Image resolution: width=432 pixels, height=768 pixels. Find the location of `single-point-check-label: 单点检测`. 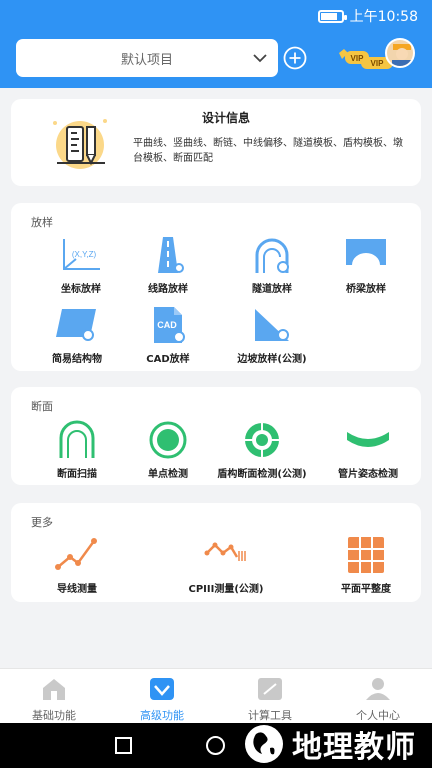

single-point-check-label: 单点检测 is located at coordinates (168, 474).